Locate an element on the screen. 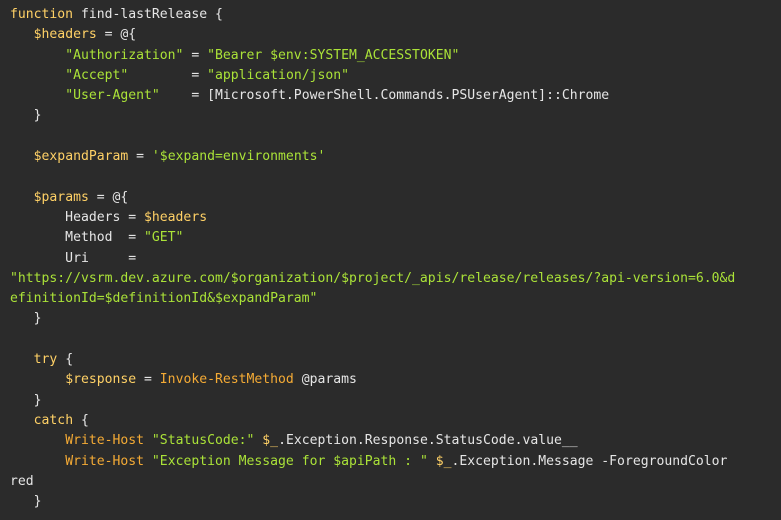 The image size is (781, 520). code-token: .Exception.Message -ForegroundColor is located at coordinates (589, 461).